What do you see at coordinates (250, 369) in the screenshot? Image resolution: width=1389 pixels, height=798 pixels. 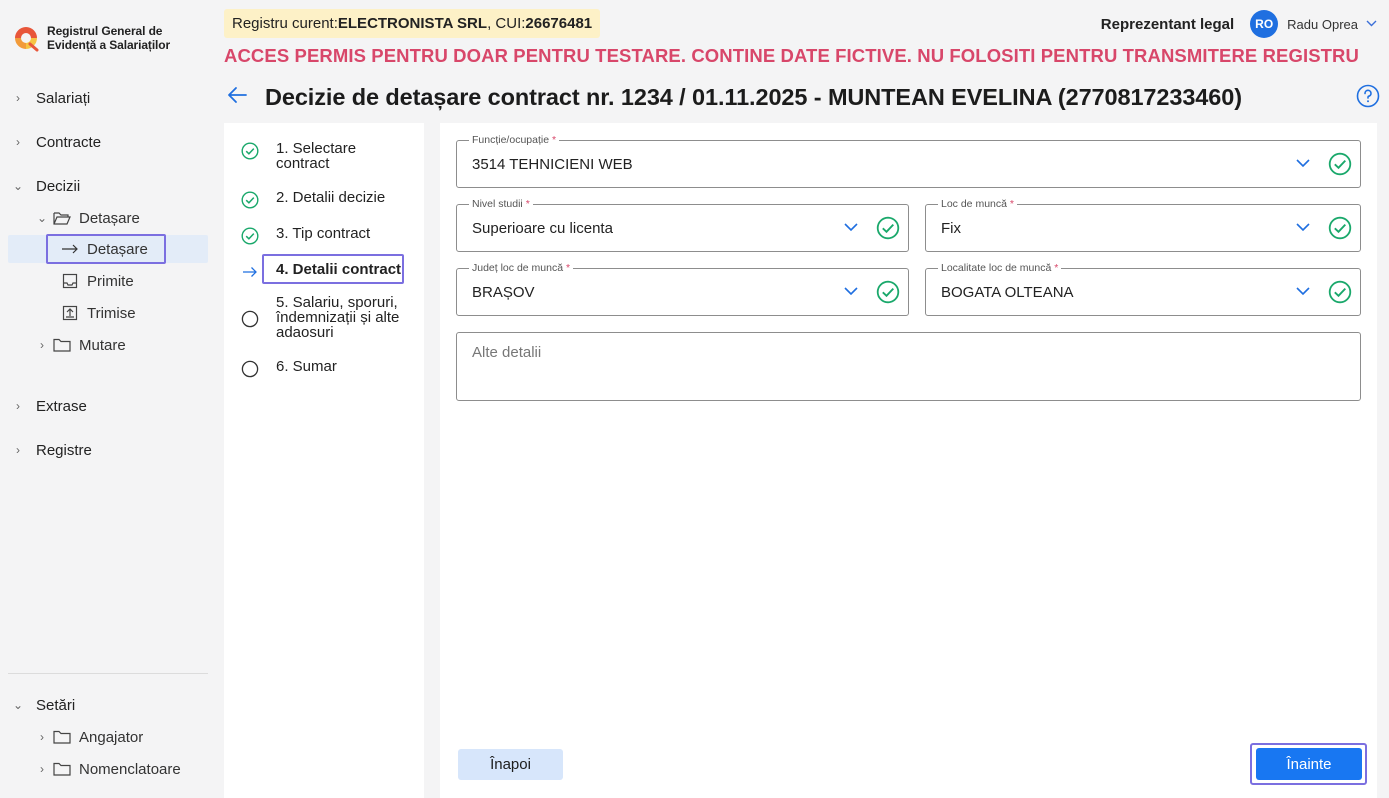 I see `empty-circle-icon` at bounding box center [250, 369].